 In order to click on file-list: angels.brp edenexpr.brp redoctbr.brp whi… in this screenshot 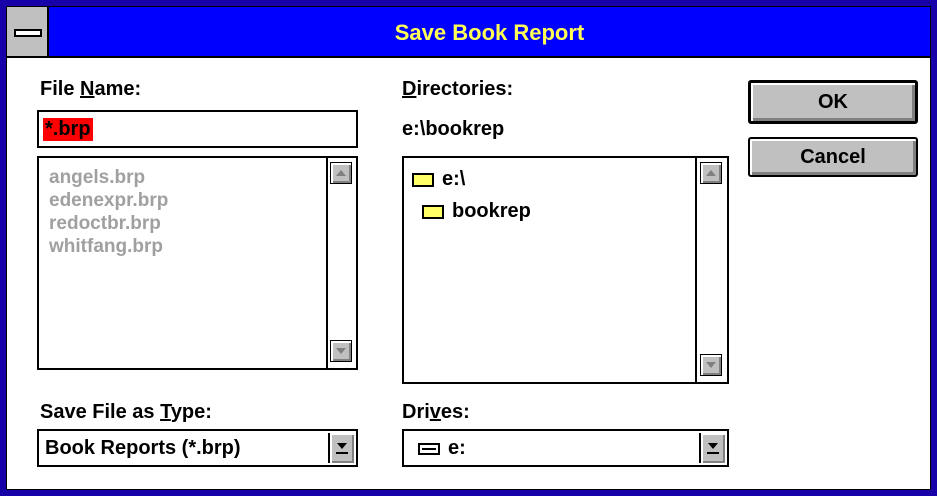, I will do `click(197, 263)`.